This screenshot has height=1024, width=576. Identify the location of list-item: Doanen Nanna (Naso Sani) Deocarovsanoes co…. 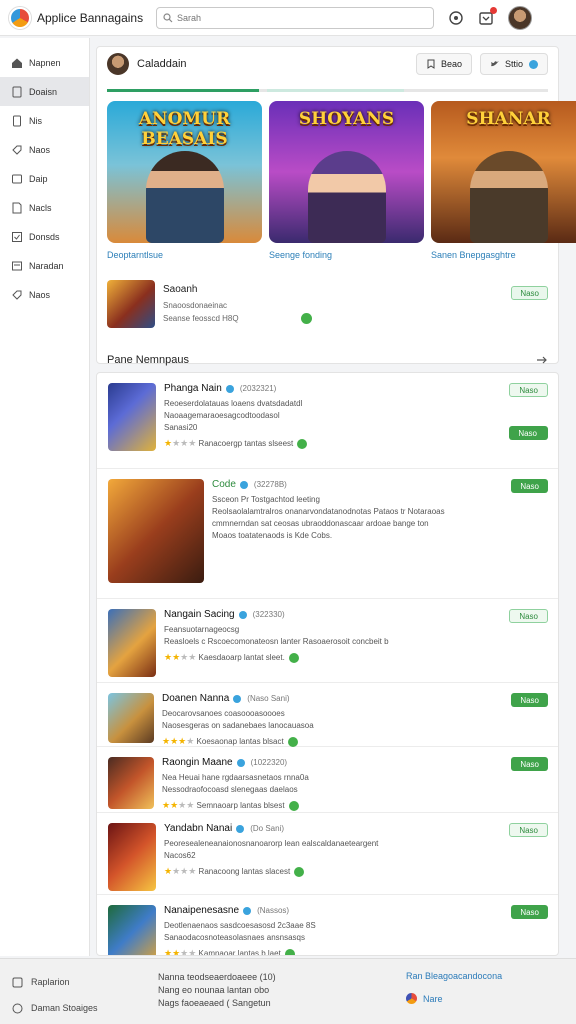
(327, 715).